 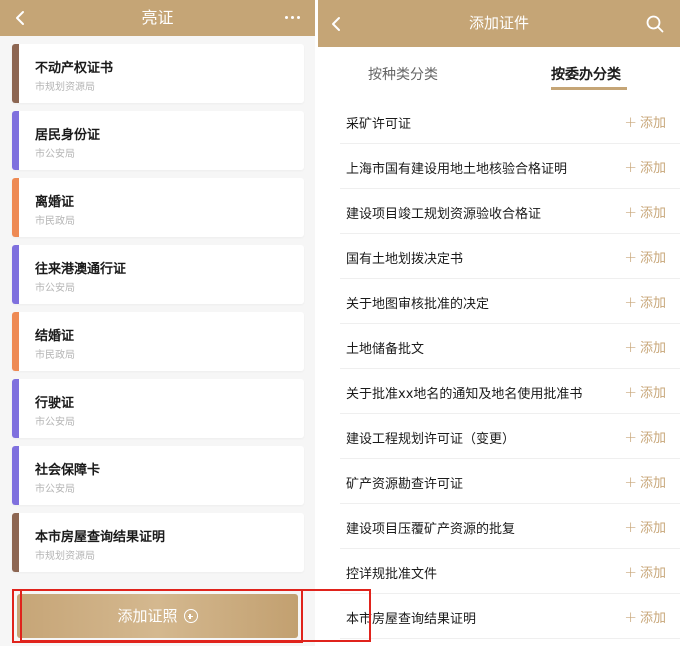 What do you see at coordinates (510, 301) in the screenshot?
I see `list-item: 关于地图审核批准的决定 + 添加` at bounding box center [510, 301].